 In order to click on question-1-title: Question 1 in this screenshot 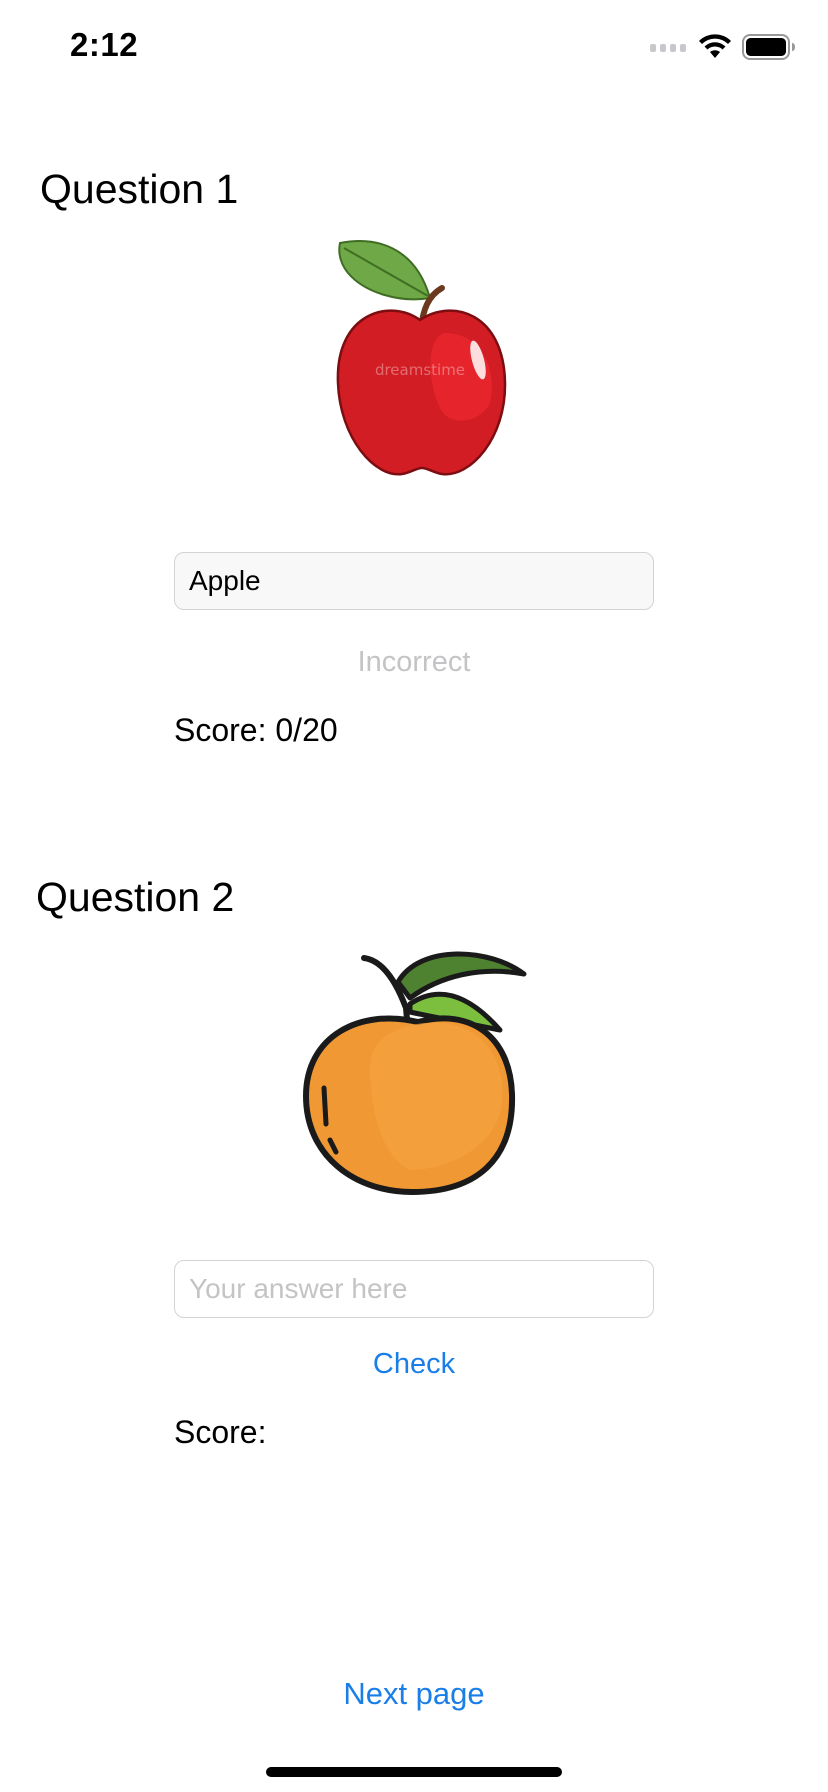, I will do `click(139, 189)`.